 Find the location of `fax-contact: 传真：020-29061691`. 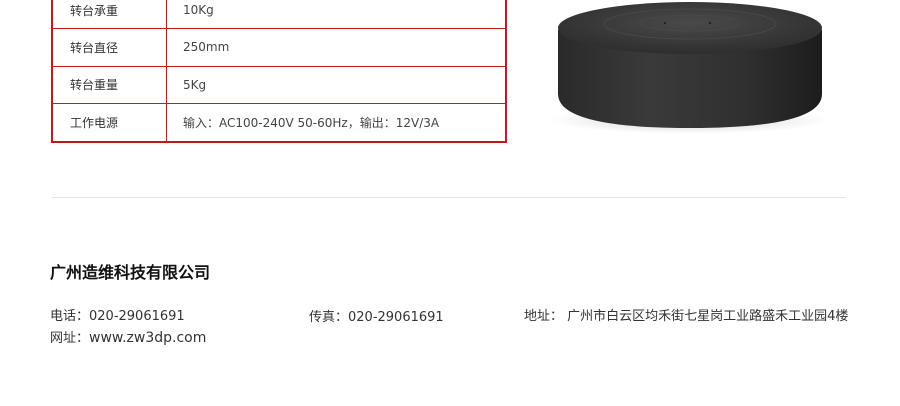

fax-contact: 传真：020-29061691 is located at coordinates (376, 315).